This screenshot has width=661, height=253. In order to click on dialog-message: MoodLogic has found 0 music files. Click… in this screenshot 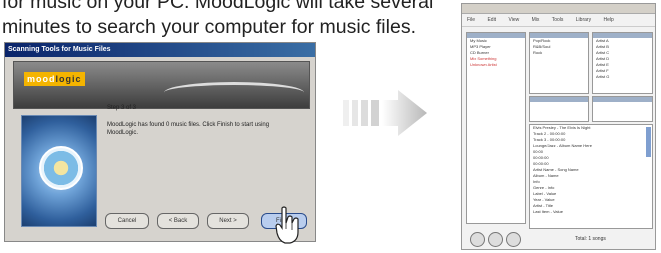, I will do `click(188, 129)`.